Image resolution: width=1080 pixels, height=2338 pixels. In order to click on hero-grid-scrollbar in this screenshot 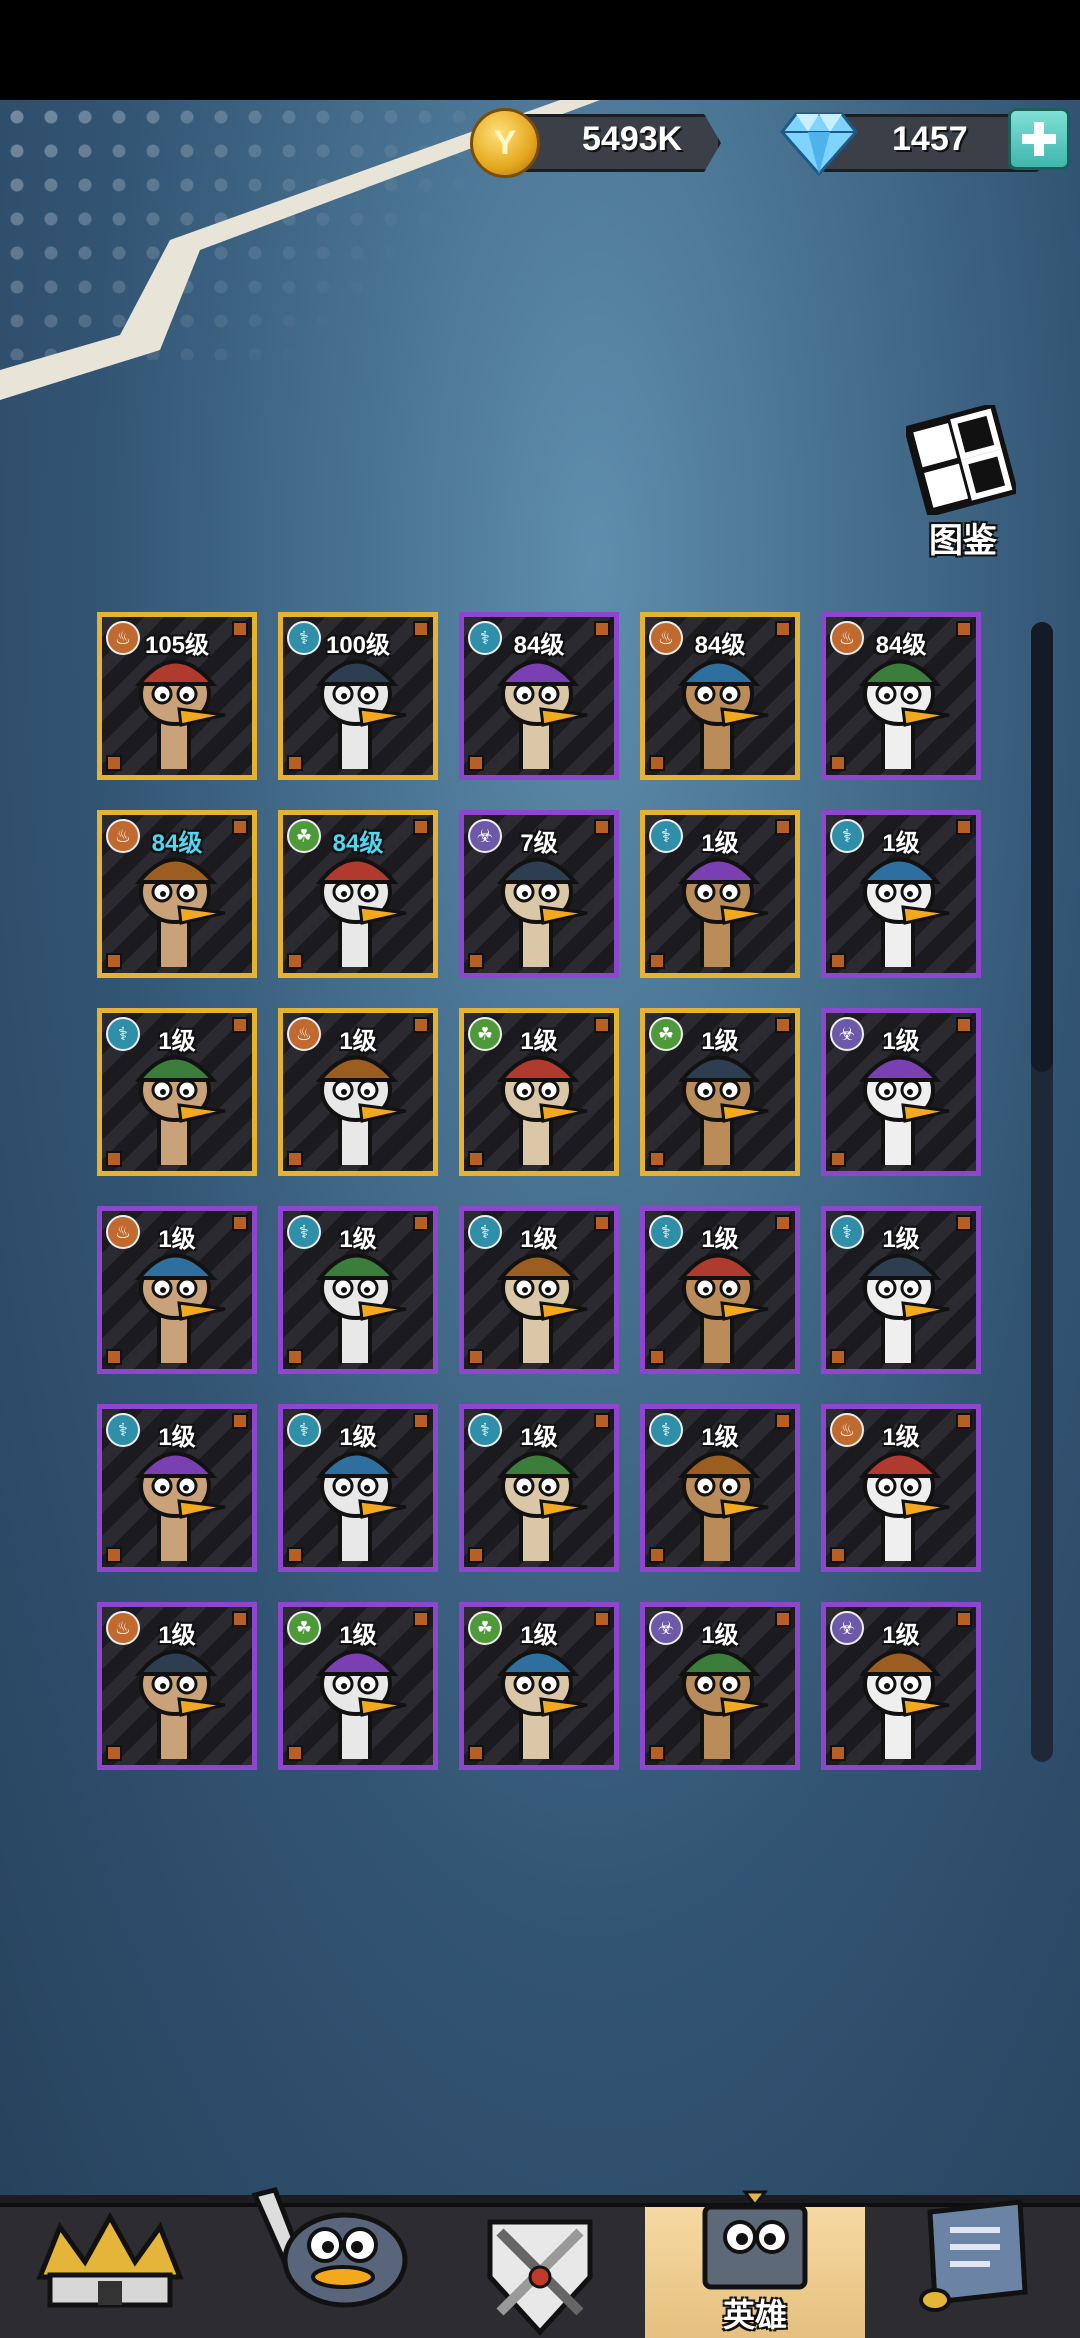, I will do `click(1042, 1192)`.